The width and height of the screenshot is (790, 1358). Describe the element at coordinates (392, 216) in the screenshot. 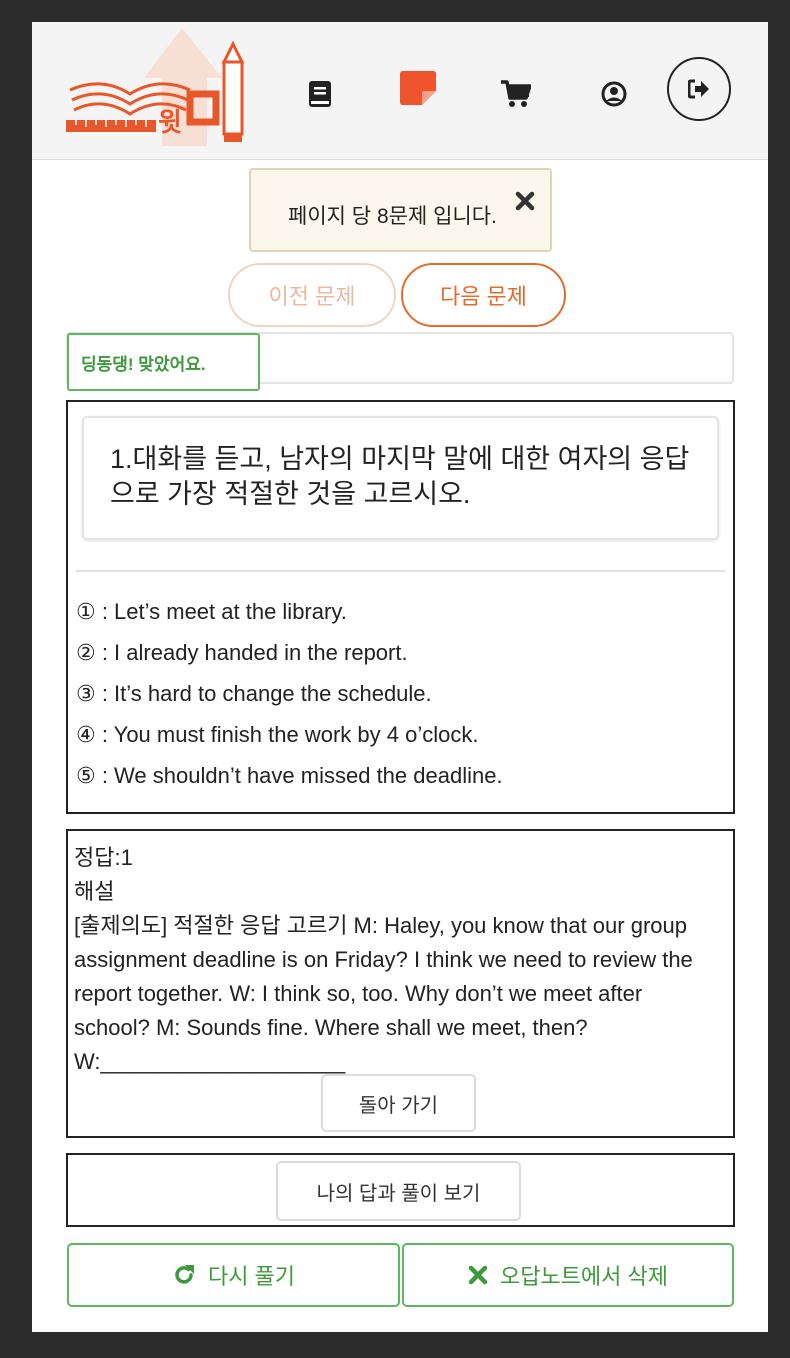

I see `notice-text: 페이지 당 8문제 입니다.` at that location.